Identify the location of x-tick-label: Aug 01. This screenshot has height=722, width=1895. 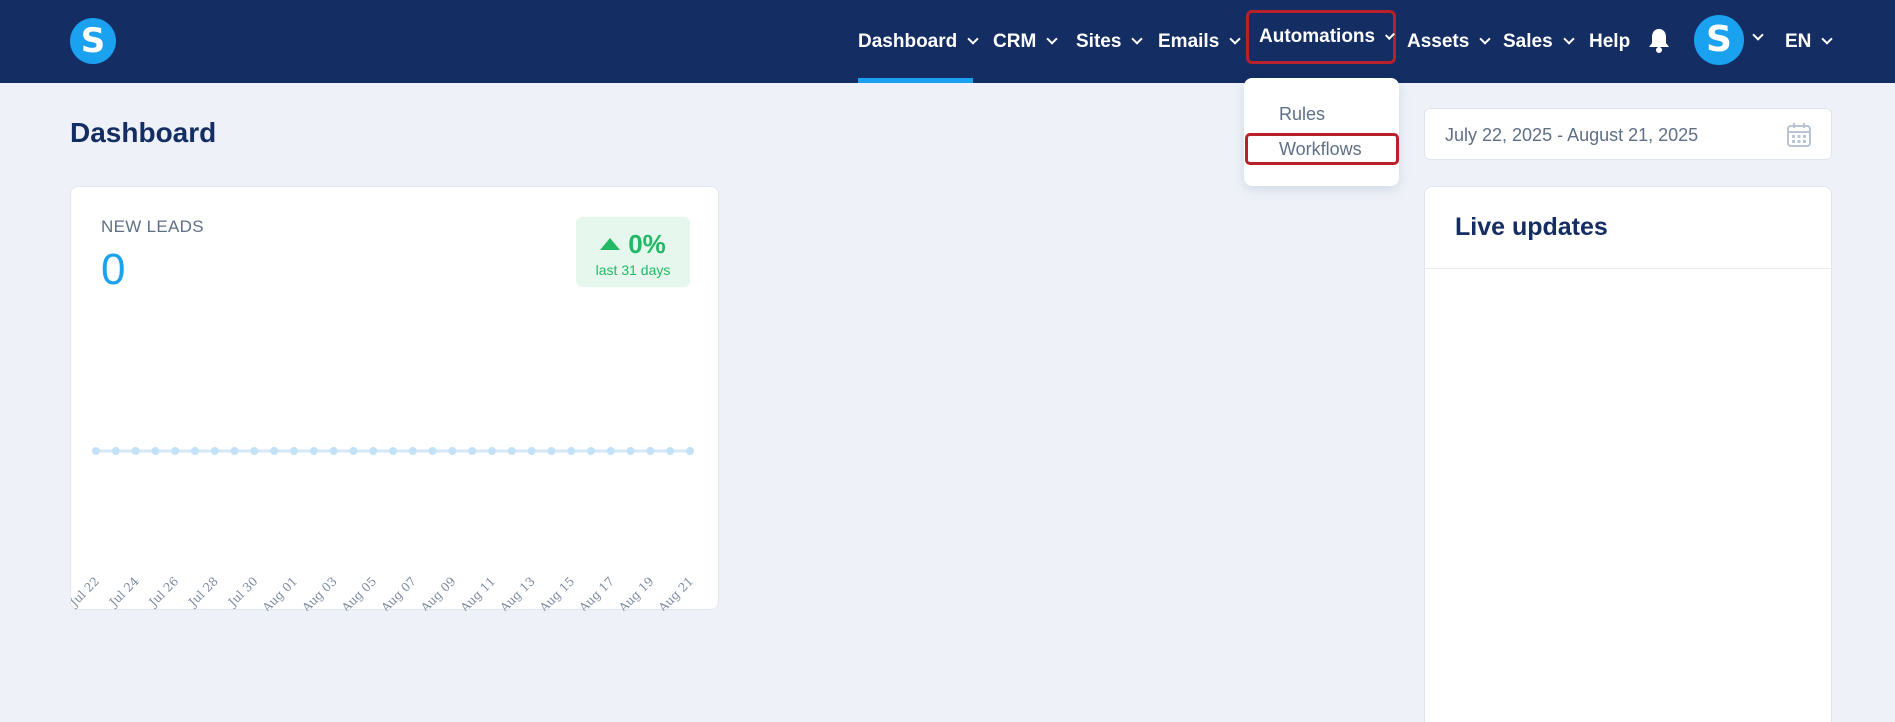
(279, 592).